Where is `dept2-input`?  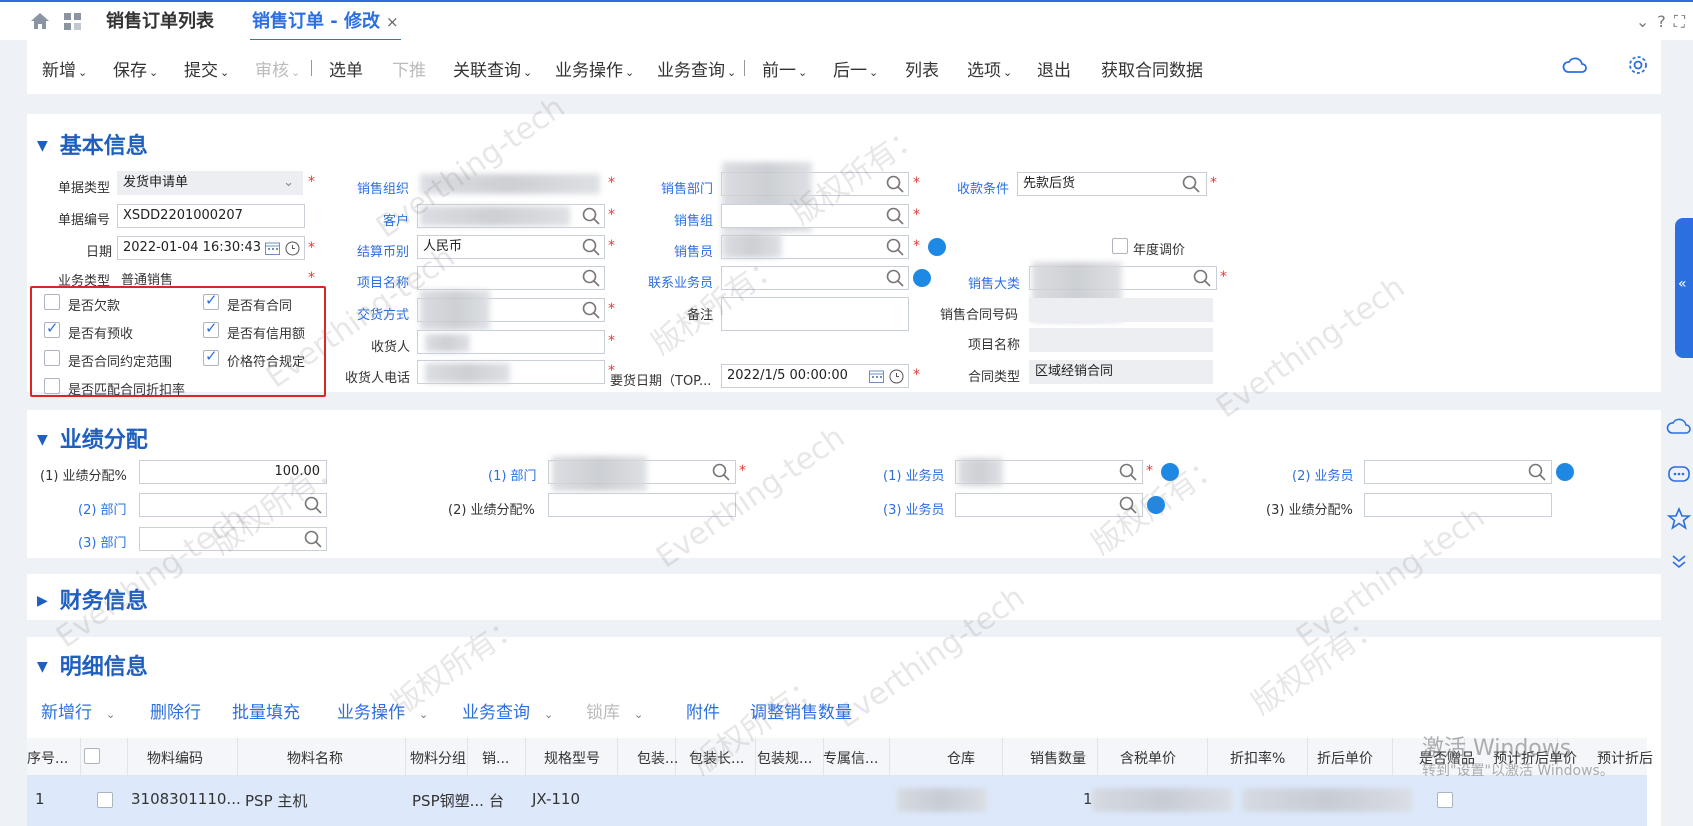 dept2-input is located at coordinates (233, 505).